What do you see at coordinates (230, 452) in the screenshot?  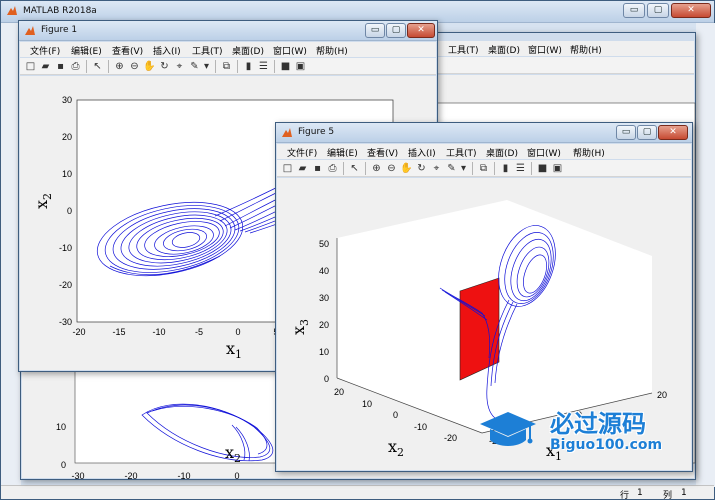 I see `behind-xlabel-main: x` at bounding box center [230, 452].